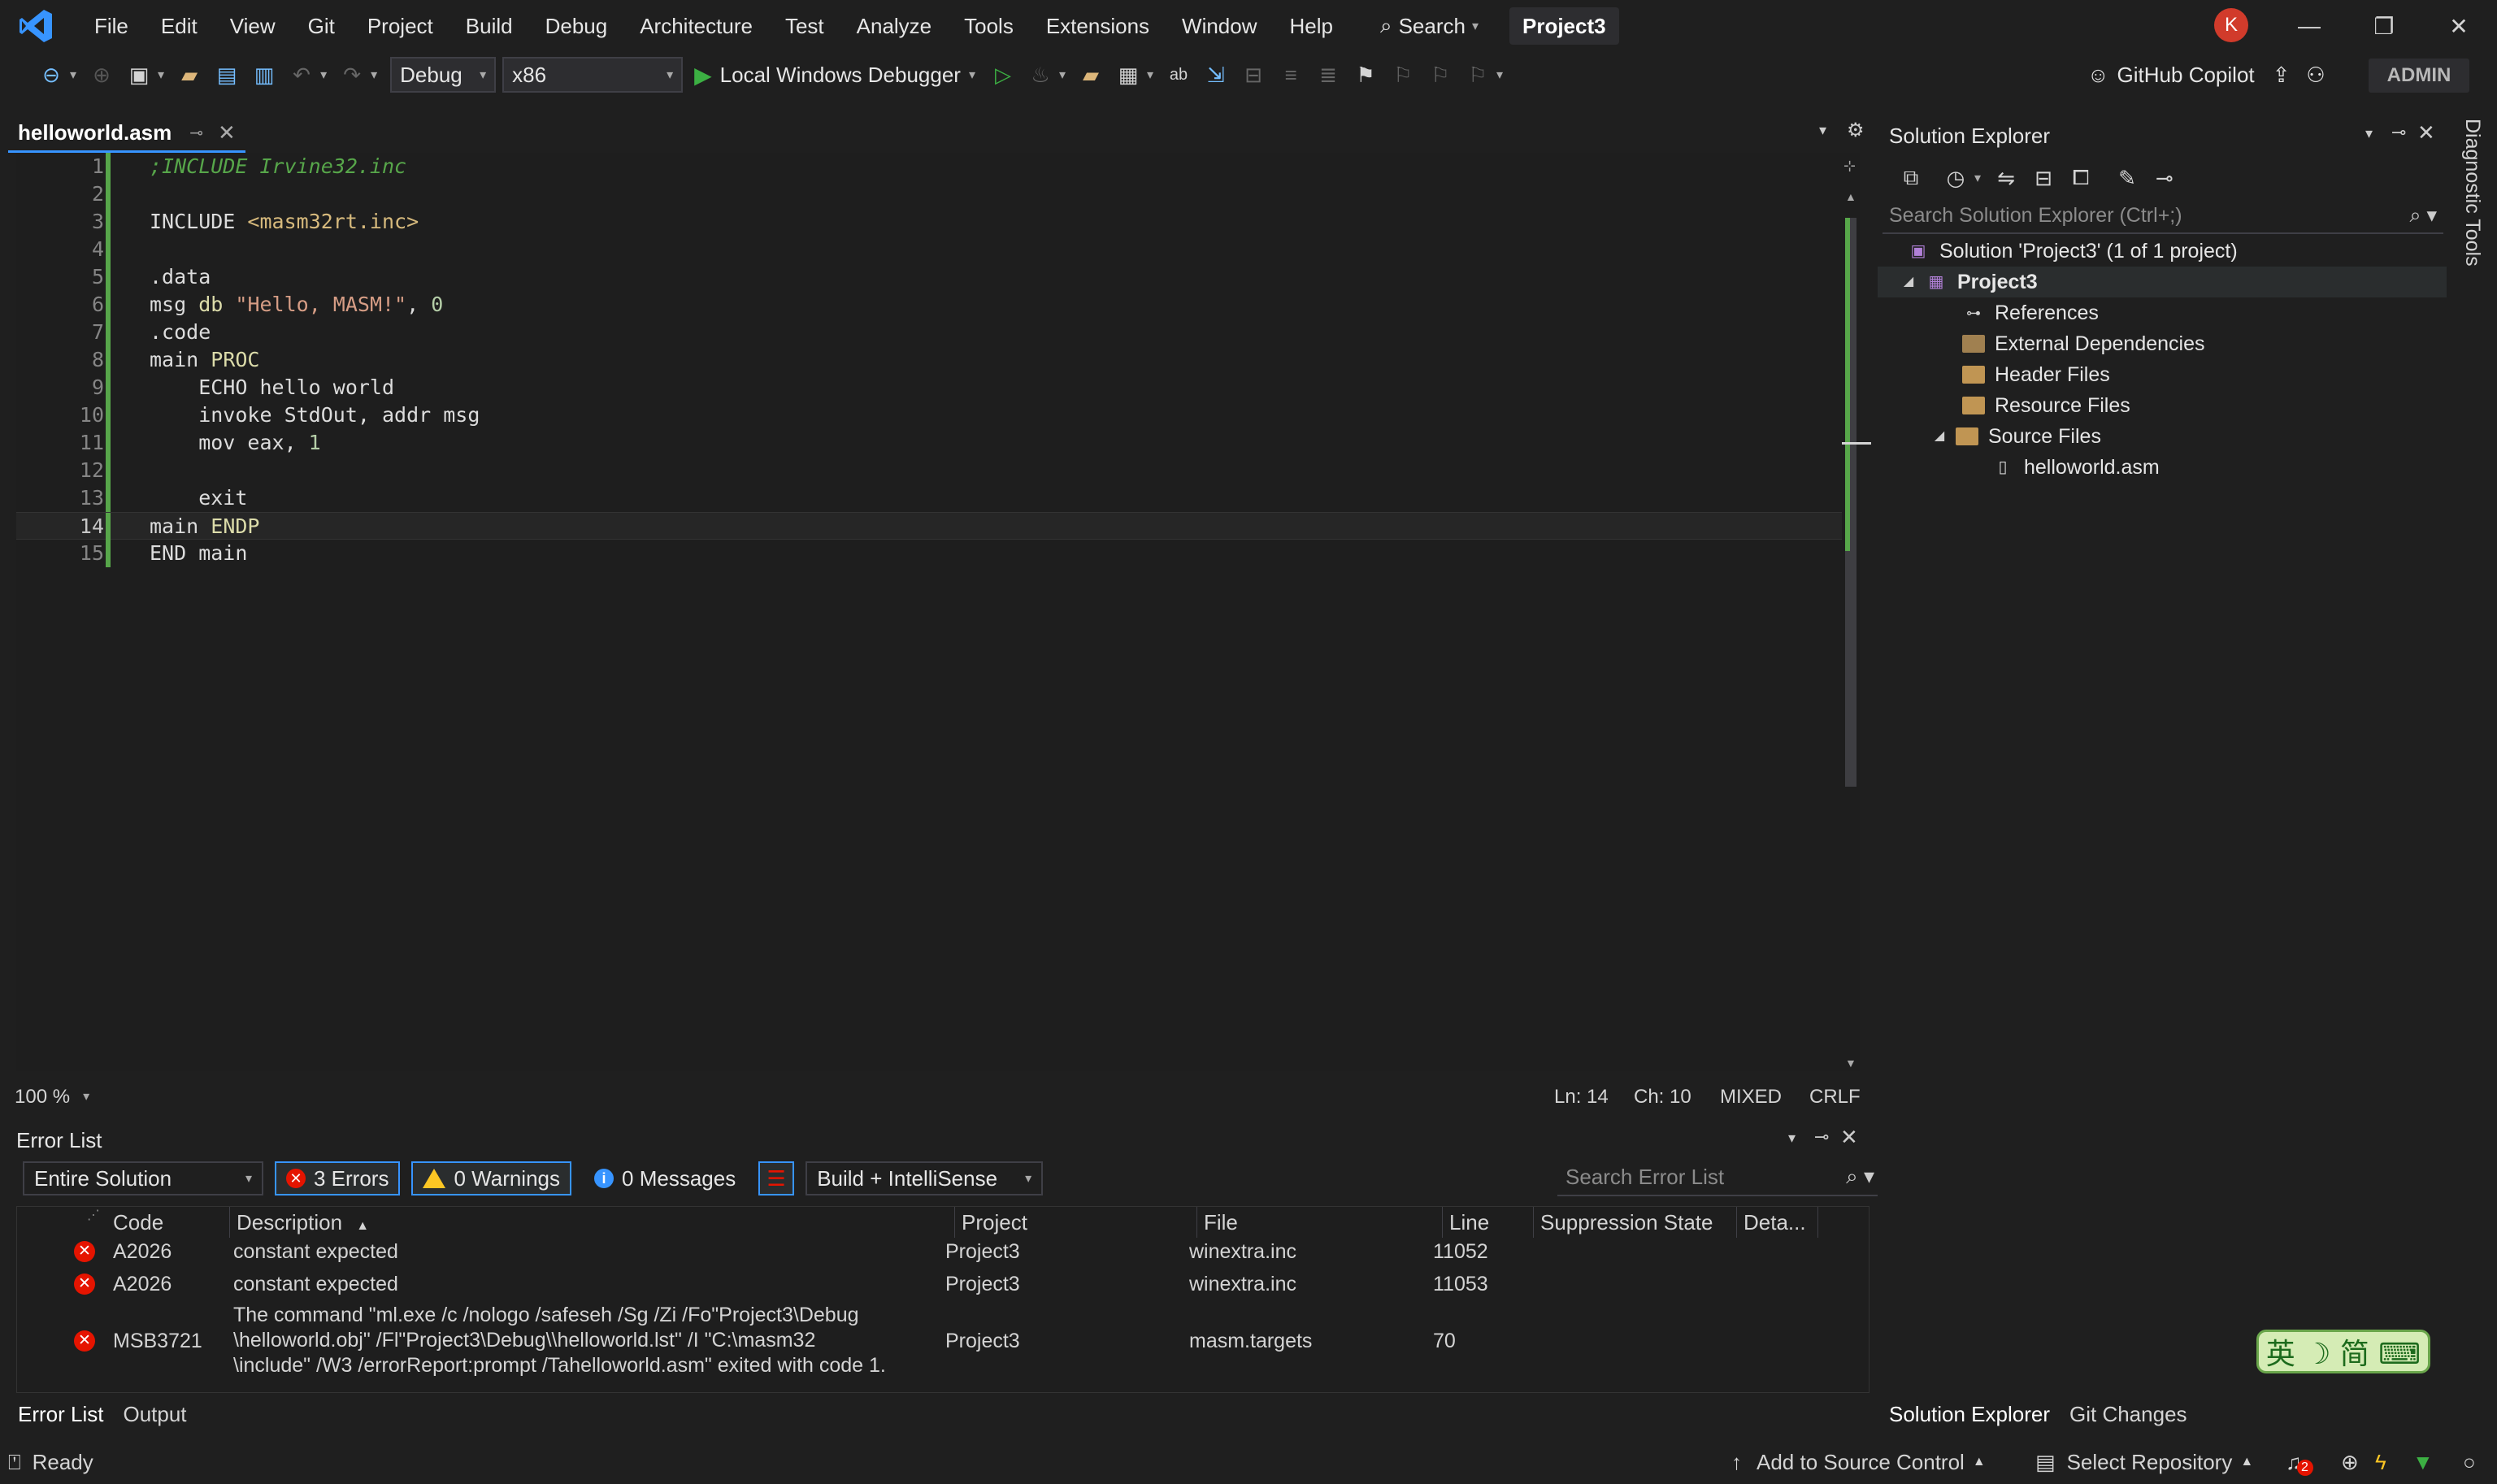 The height and width of the screenshot is (1484, 2497). What do you see at coordinates (1003, 75) in the screenshot?
I see `start-without-debugging-icon: ▷` at bounding box center [1003, 75].